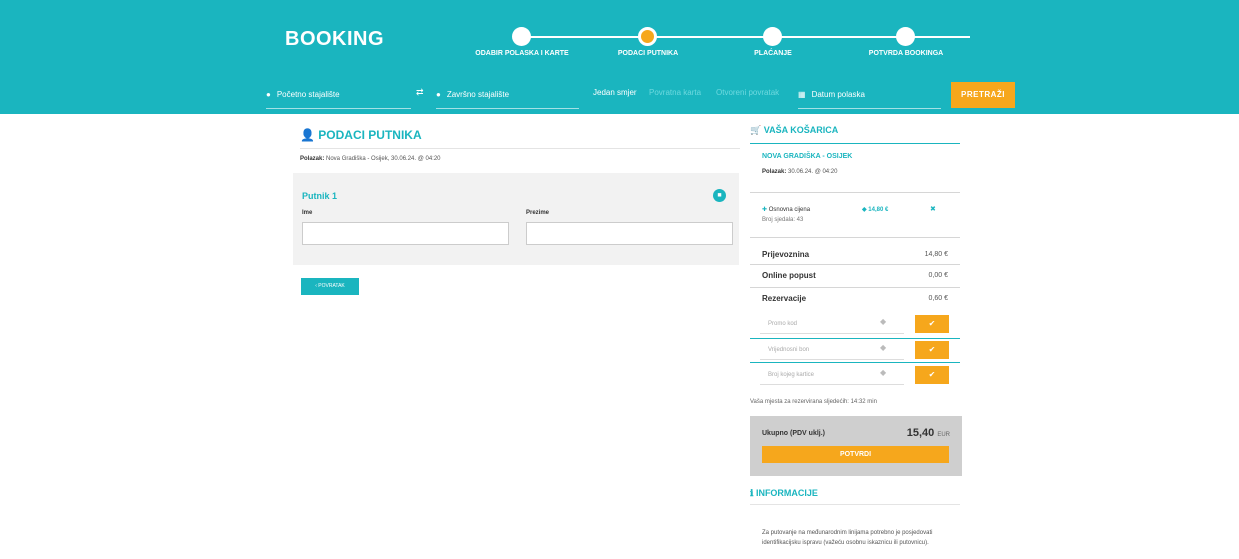  Describe the element at coordinates (838, 94) in the screenshot. I see `date-label: Datum polaska` at that location.